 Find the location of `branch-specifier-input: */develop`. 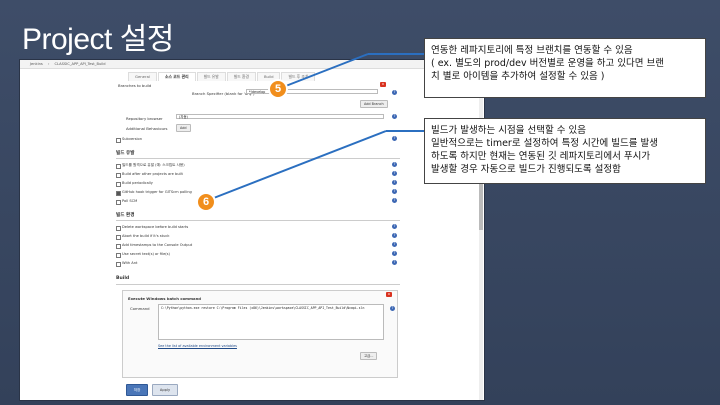

branch-specifier-input: */develop is located at coordinates (312, 91).